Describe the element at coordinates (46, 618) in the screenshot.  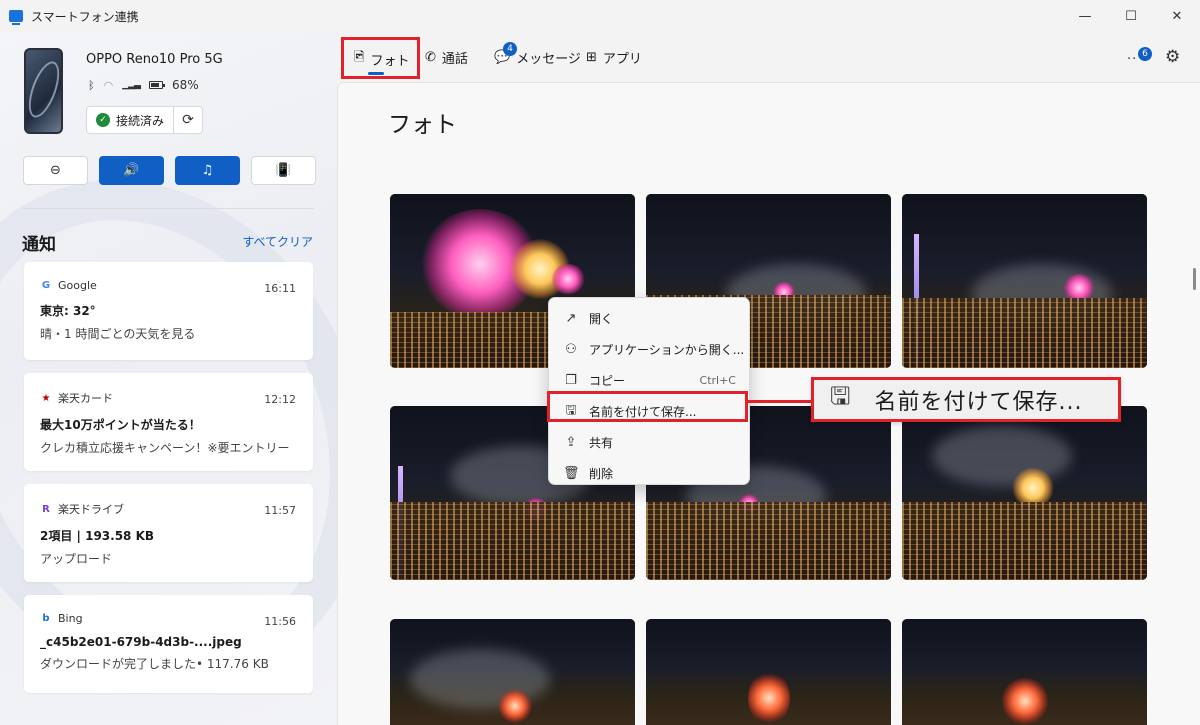
I see `bing-icon: b` at that location.